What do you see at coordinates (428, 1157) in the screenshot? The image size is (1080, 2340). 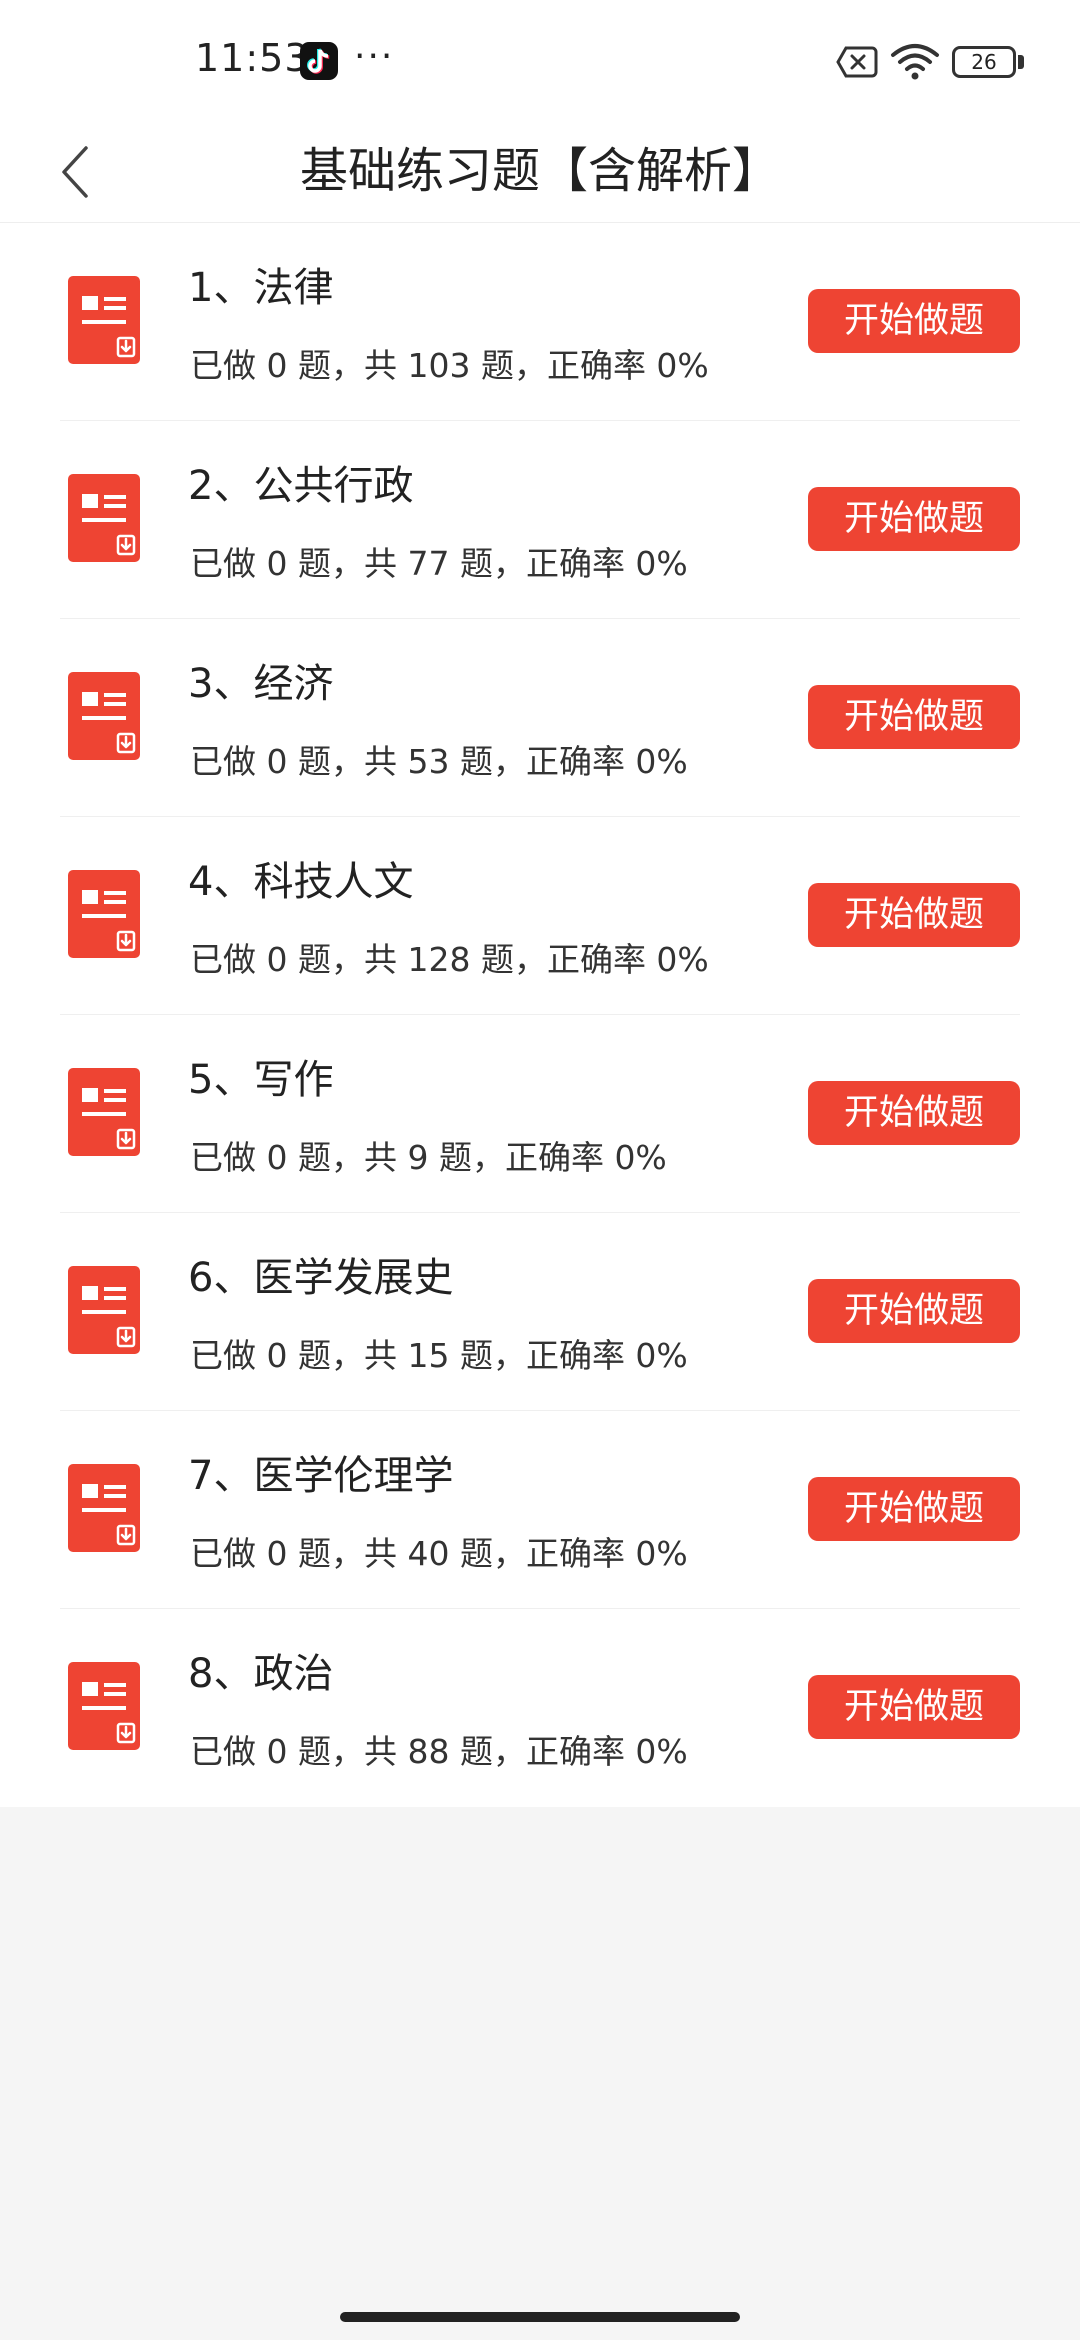 I see `item-stats: 已做 0 题，共 9 题，正确率 0%` at bounding box center [428, 1157].